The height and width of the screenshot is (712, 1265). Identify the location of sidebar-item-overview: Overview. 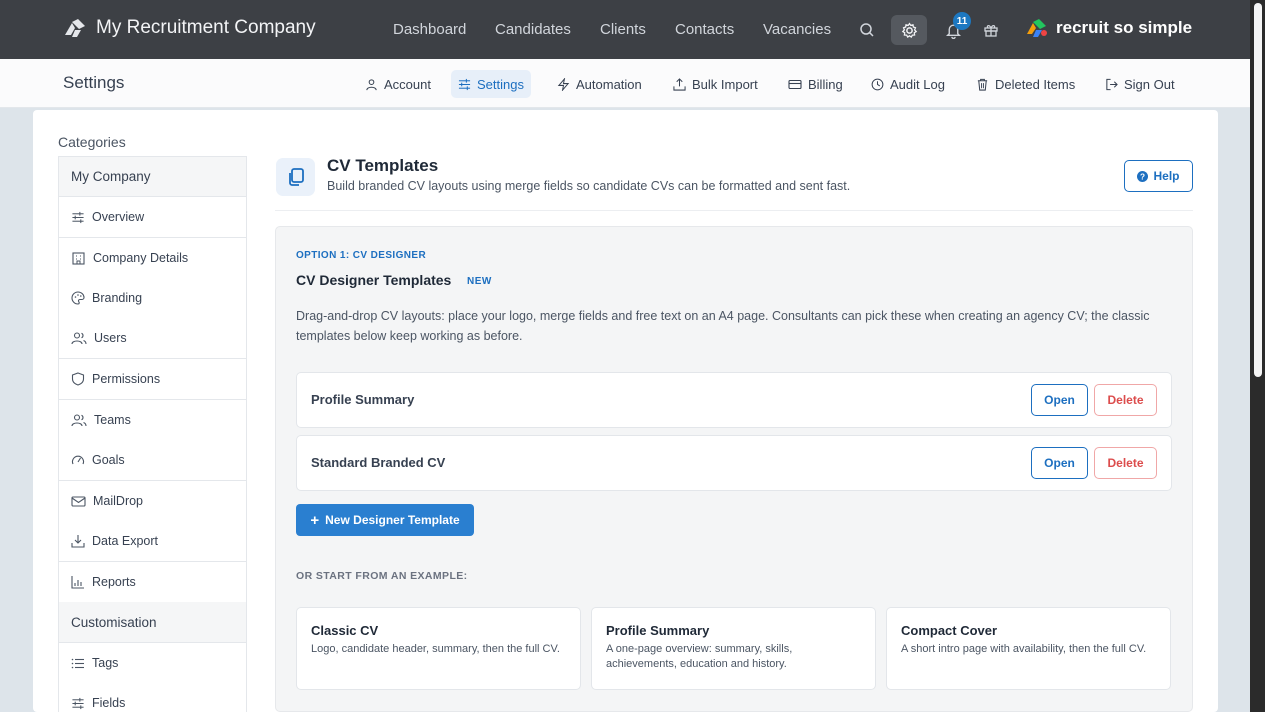
(152, 217).